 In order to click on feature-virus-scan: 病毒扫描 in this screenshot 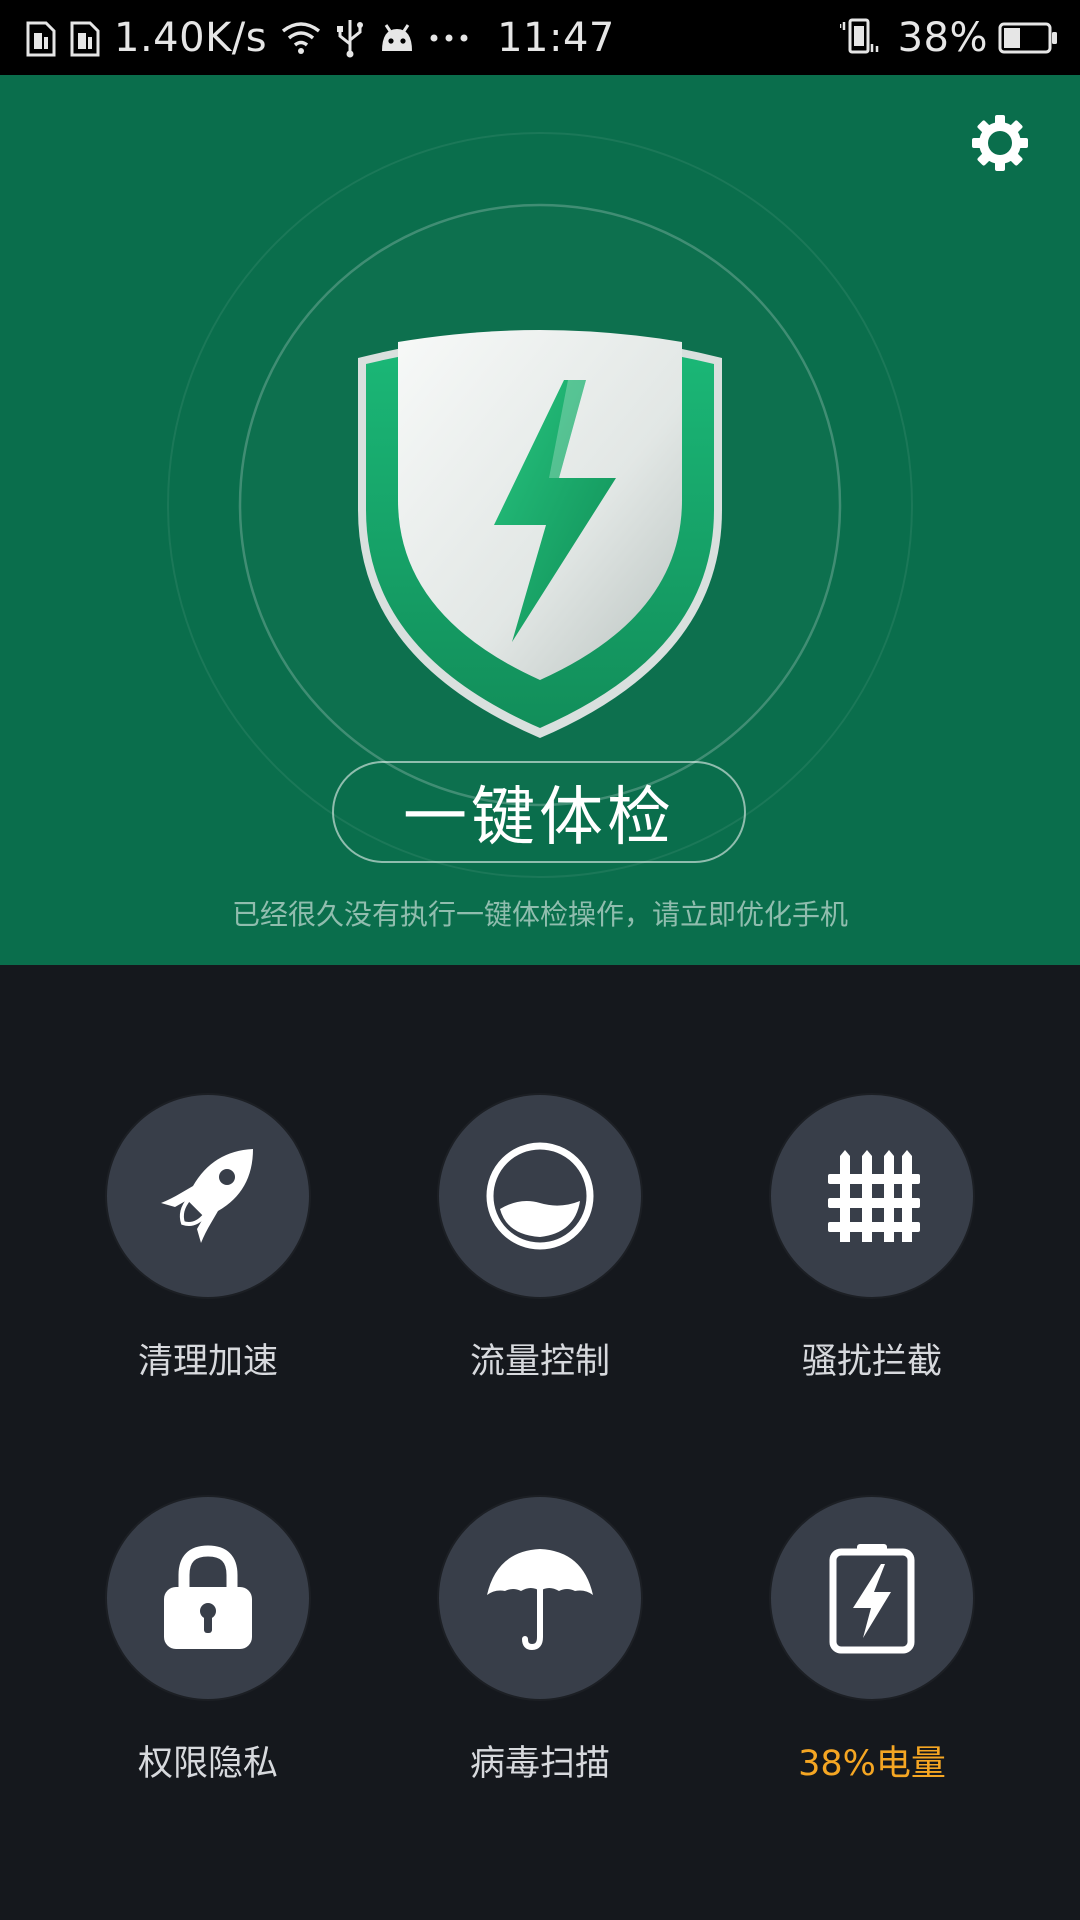, I will do `click(540, 1641)`.